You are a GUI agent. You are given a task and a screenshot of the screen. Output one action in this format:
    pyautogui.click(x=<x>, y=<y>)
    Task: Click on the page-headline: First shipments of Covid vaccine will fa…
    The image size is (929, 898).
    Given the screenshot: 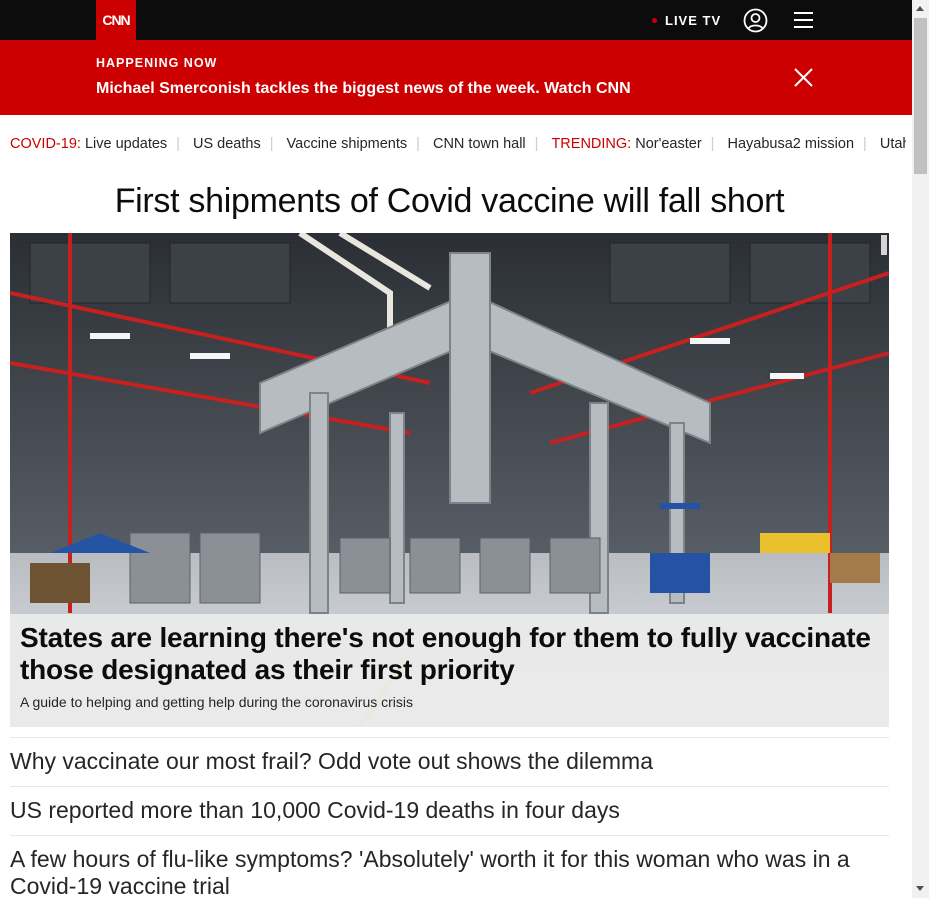 What is the action you would take?
    pyautogui.click(x=449, y=201)
    